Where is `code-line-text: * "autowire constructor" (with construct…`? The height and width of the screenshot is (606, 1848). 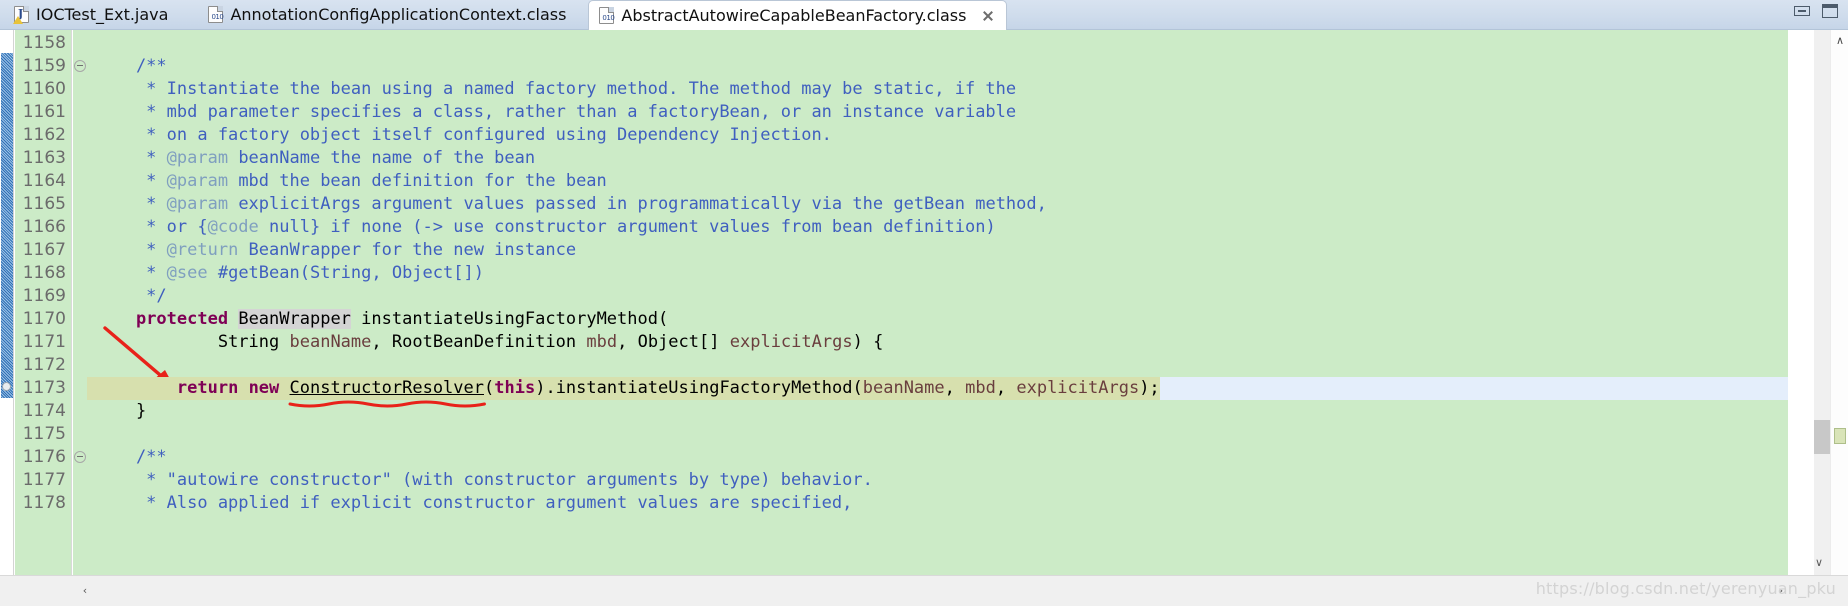 code-line-text: * "autowire constructor" (with construct… is located at coordinates (484, 480).